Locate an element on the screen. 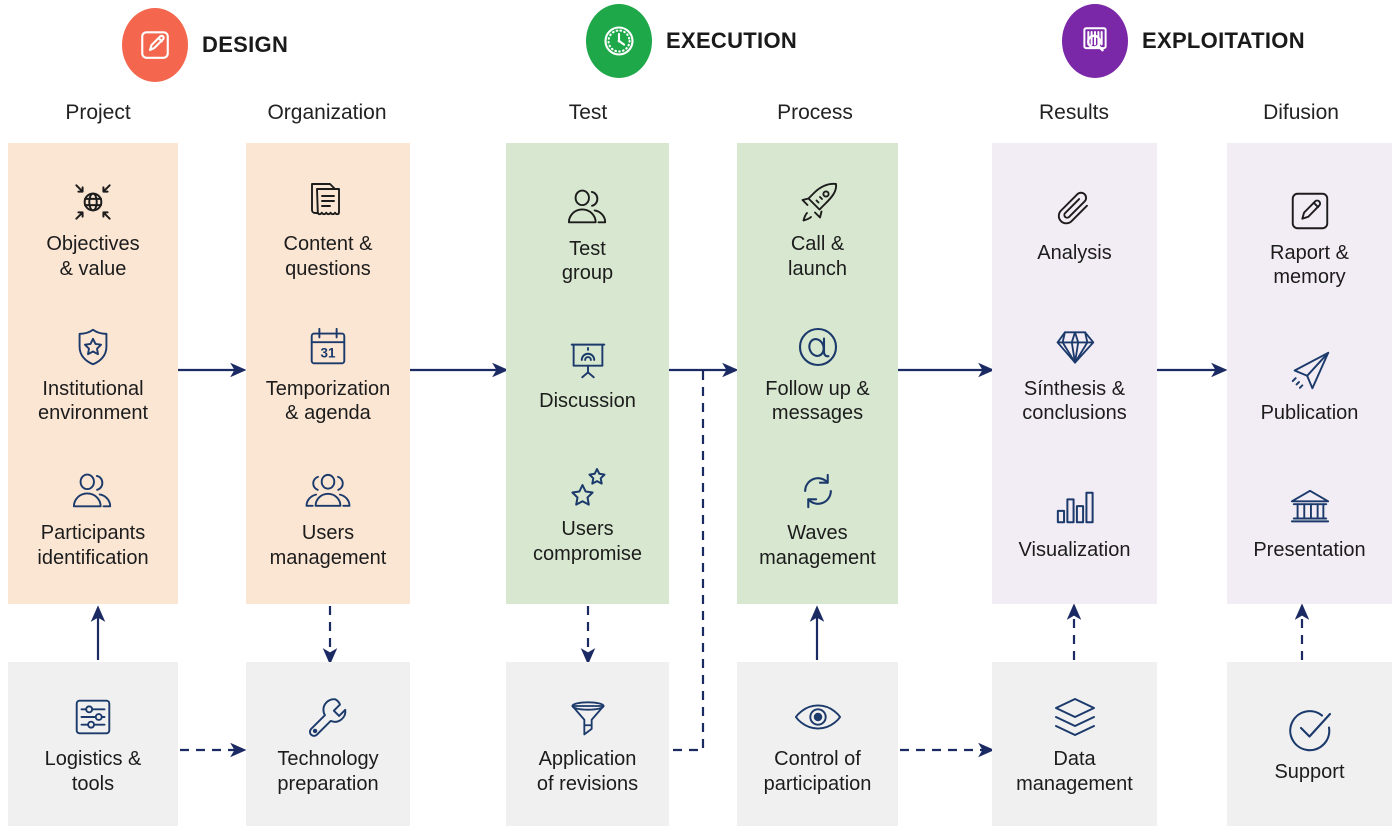 The image size is (1400, 826). cell-control-of-participation: Control of participation is located at coordinates (817, 744).